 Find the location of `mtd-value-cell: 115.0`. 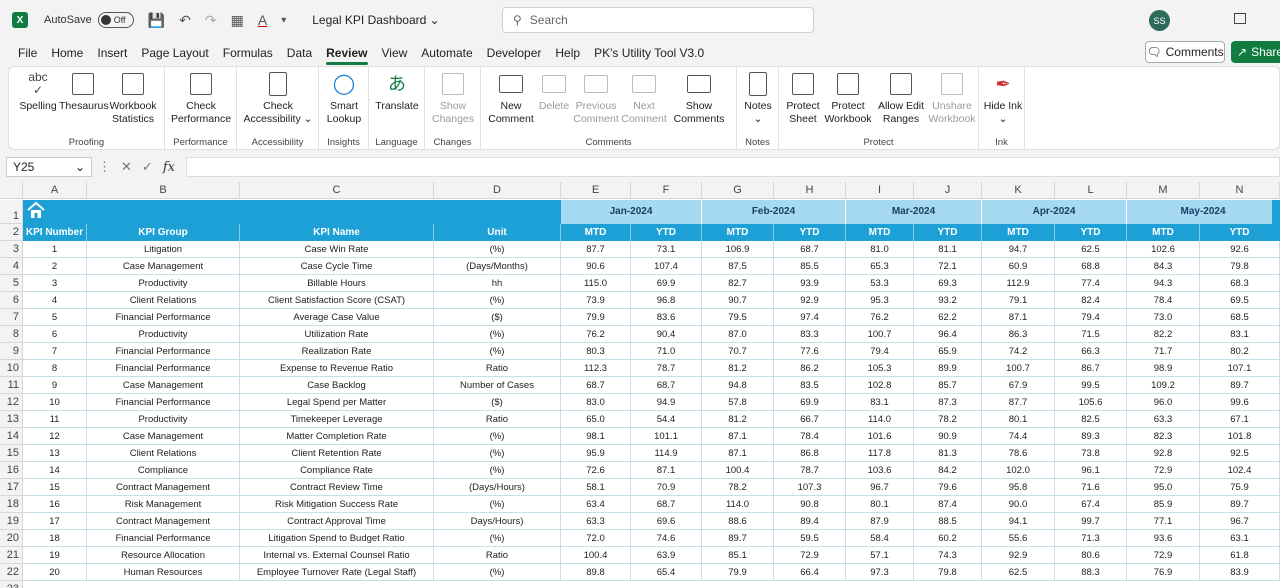

mtd-value-cell: 115.0 is located at coordinates (596, 283).